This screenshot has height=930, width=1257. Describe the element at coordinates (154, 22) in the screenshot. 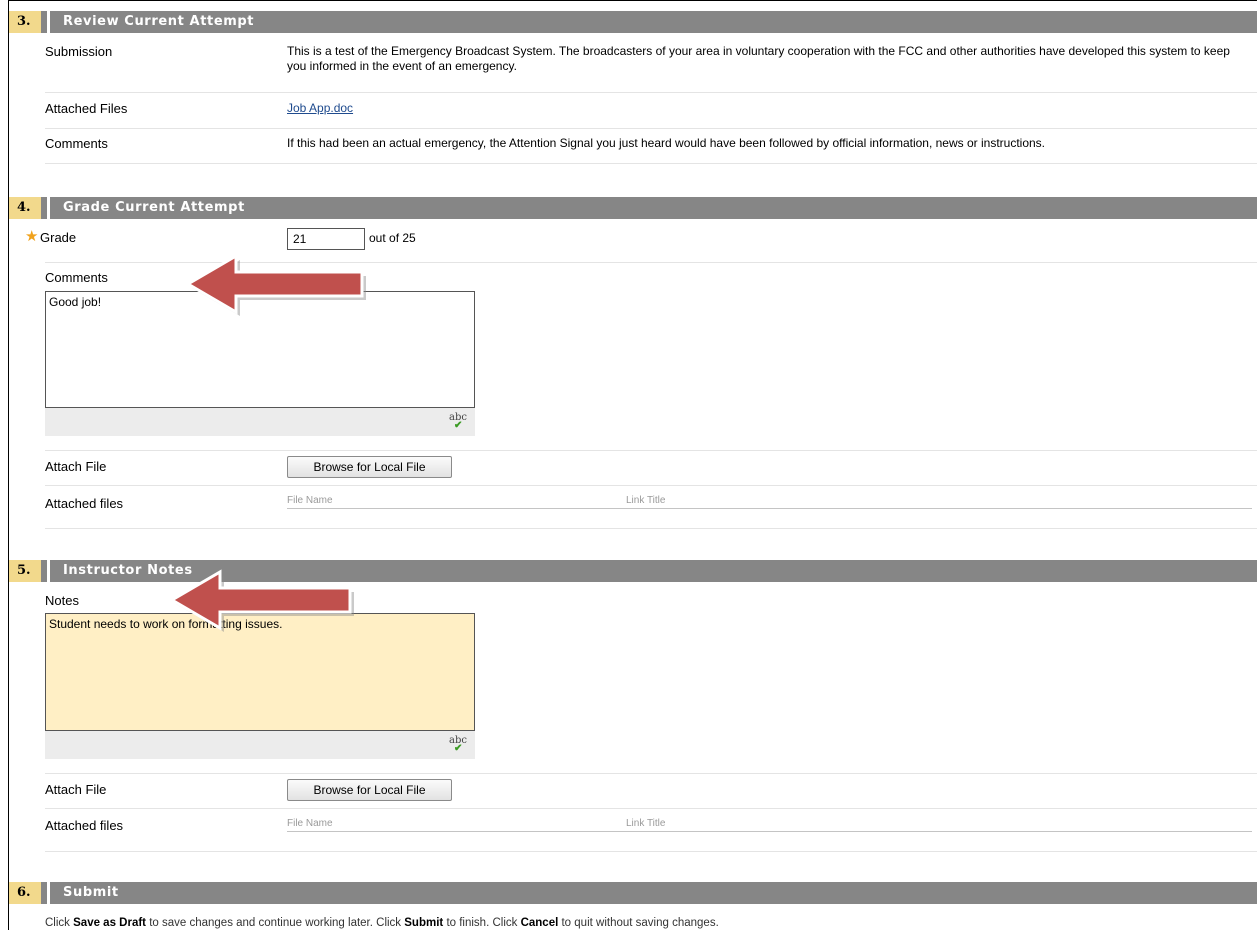

I see `section-title: Review Current Attempt` at that location.